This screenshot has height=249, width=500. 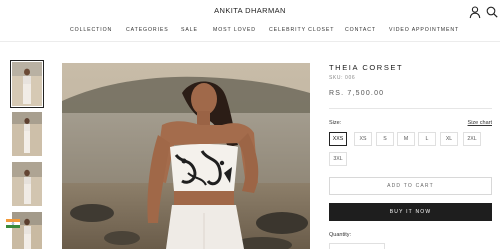 What do you see at coordinates (250, 10) in the screenshot?
I see `brand-logo: ANKITA DHARMAN` at bounding box center [250, 10].